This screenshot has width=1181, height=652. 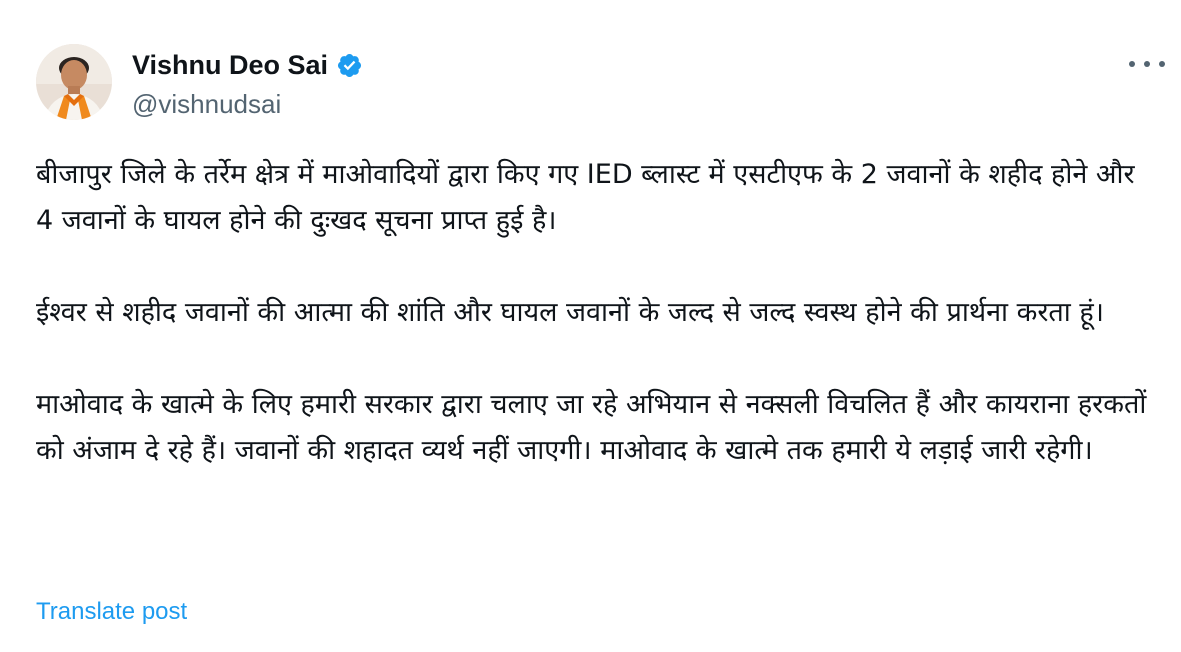 What do you see at coordinates (74, 82) in the screenshot?
I see `profile-avatar` at bounding box center [74, 82].